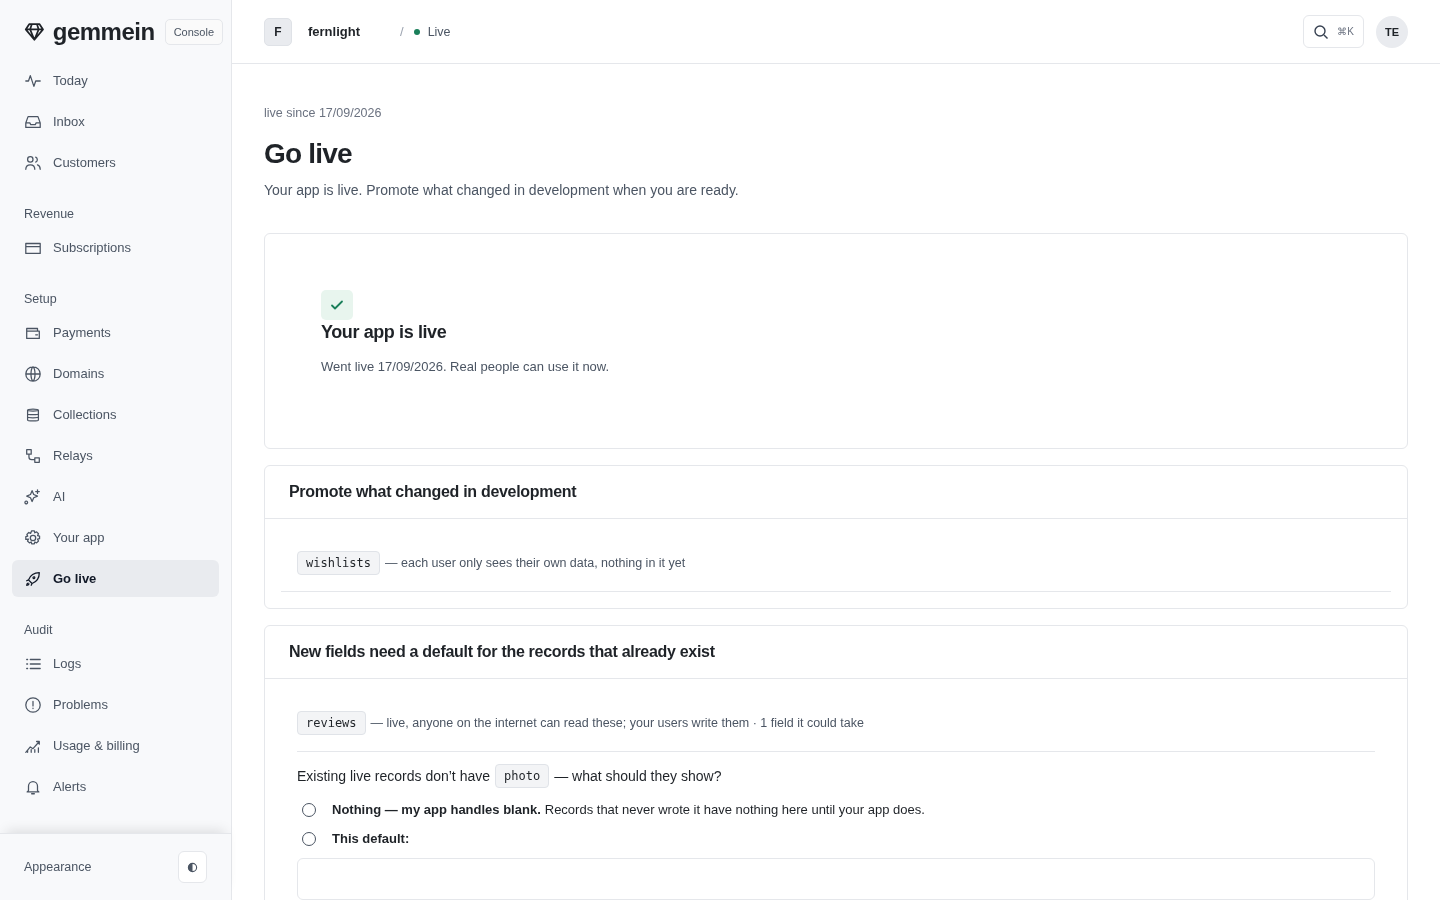 The height and width of the screenshot is (900, 1440). What do you see at coordinates (49, 214) in the screenshot?
I see `nav-section-heading: Revenue` at bounding box center [49, 214].